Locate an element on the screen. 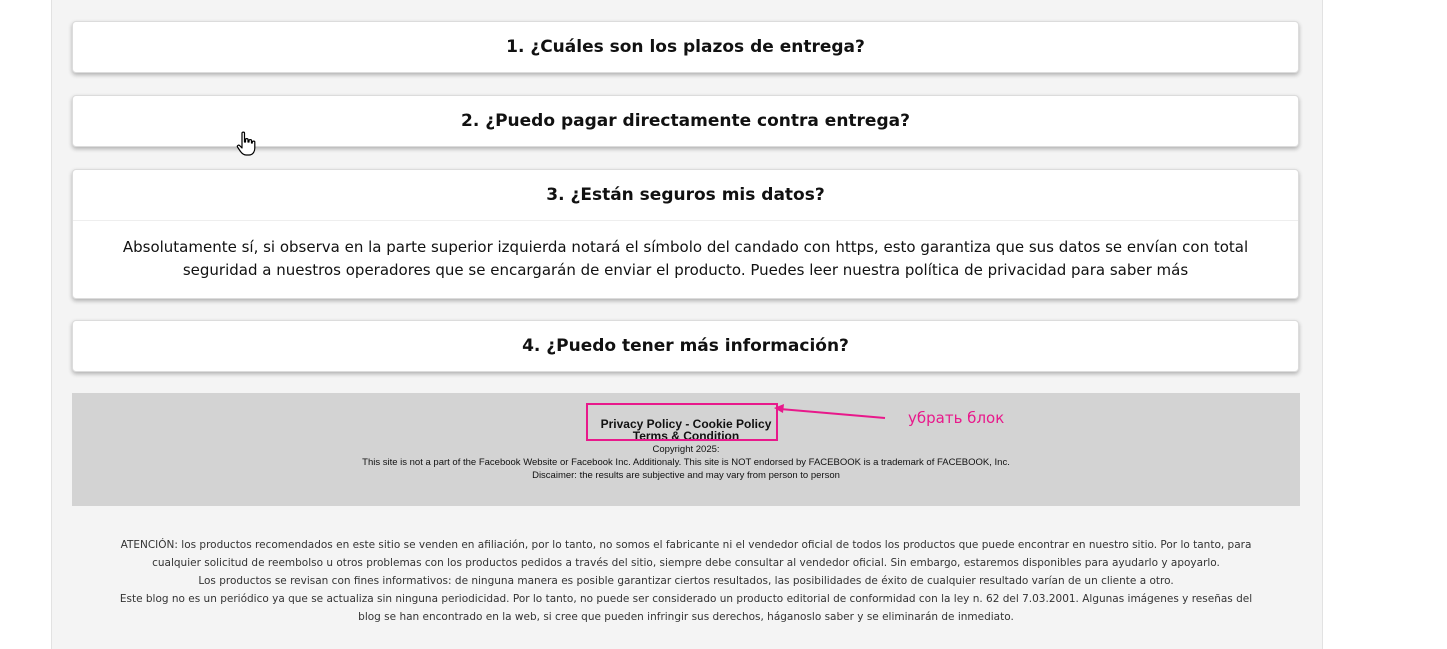 This screenshot has height=649, width=1447. faq-item-1: 1. ¿Cuáles son los plazos de entrega? is located at coordinates (685, 47).